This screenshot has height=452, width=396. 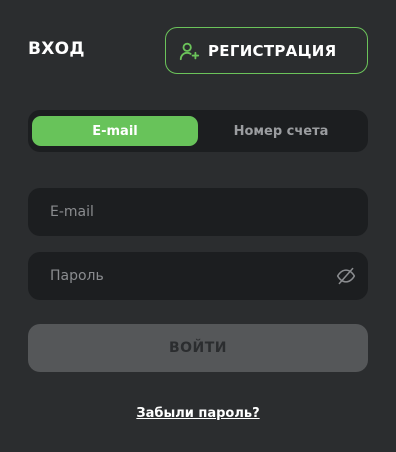 I want to click on tab-account-number: Номер счета, so click(x=281, y=131).